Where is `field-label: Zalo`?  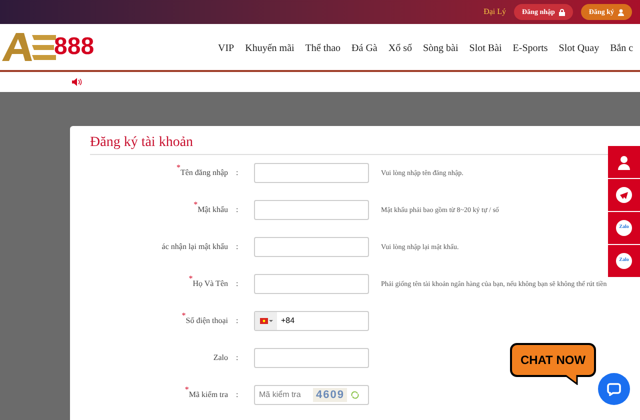 field-label: Zalo is located at coordinates (220, 358).